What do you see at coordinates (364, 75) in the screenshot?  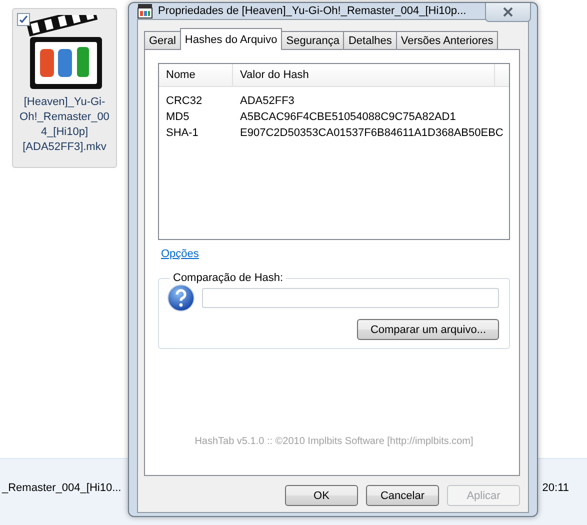 I see `column-header: Valor do Hash` at bounding box center [364, 75].